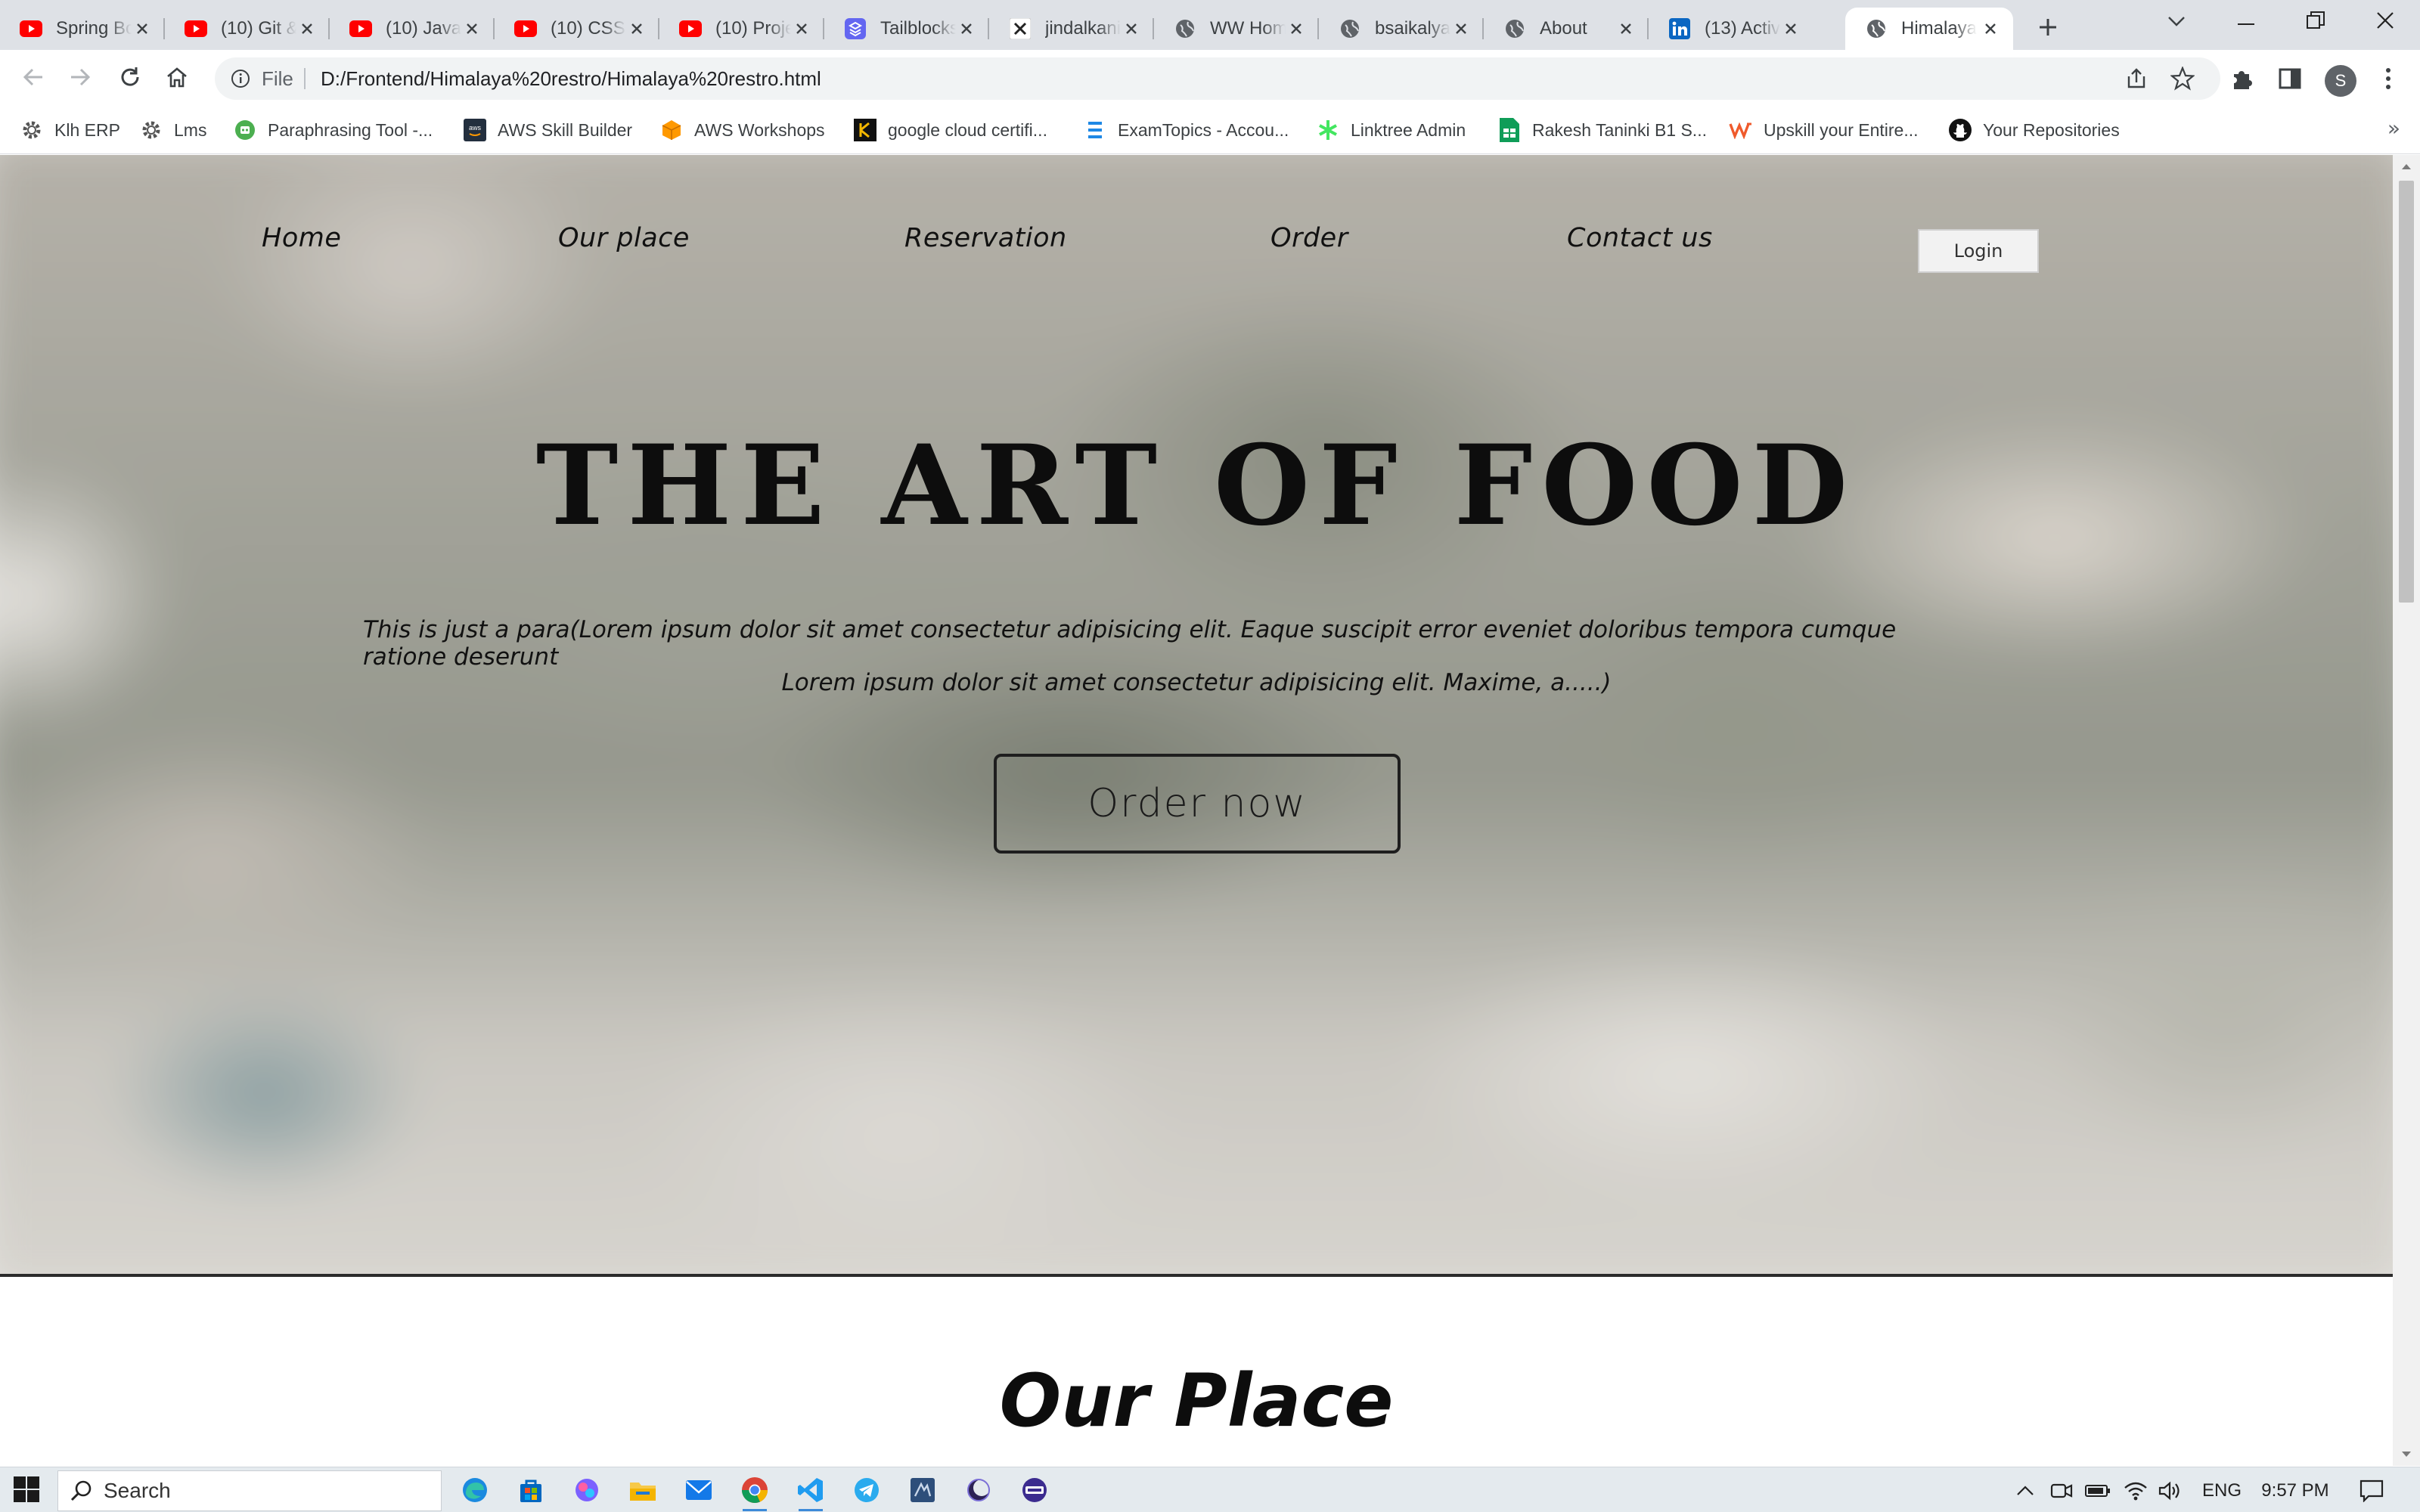 Image resolution: width=2420 pixels, height=1512 pixels. What do you see at coordinates (1640, 238) in the screenshot?
I see `nav-contact-us: Contact us` at bounding box center [1640, 238].